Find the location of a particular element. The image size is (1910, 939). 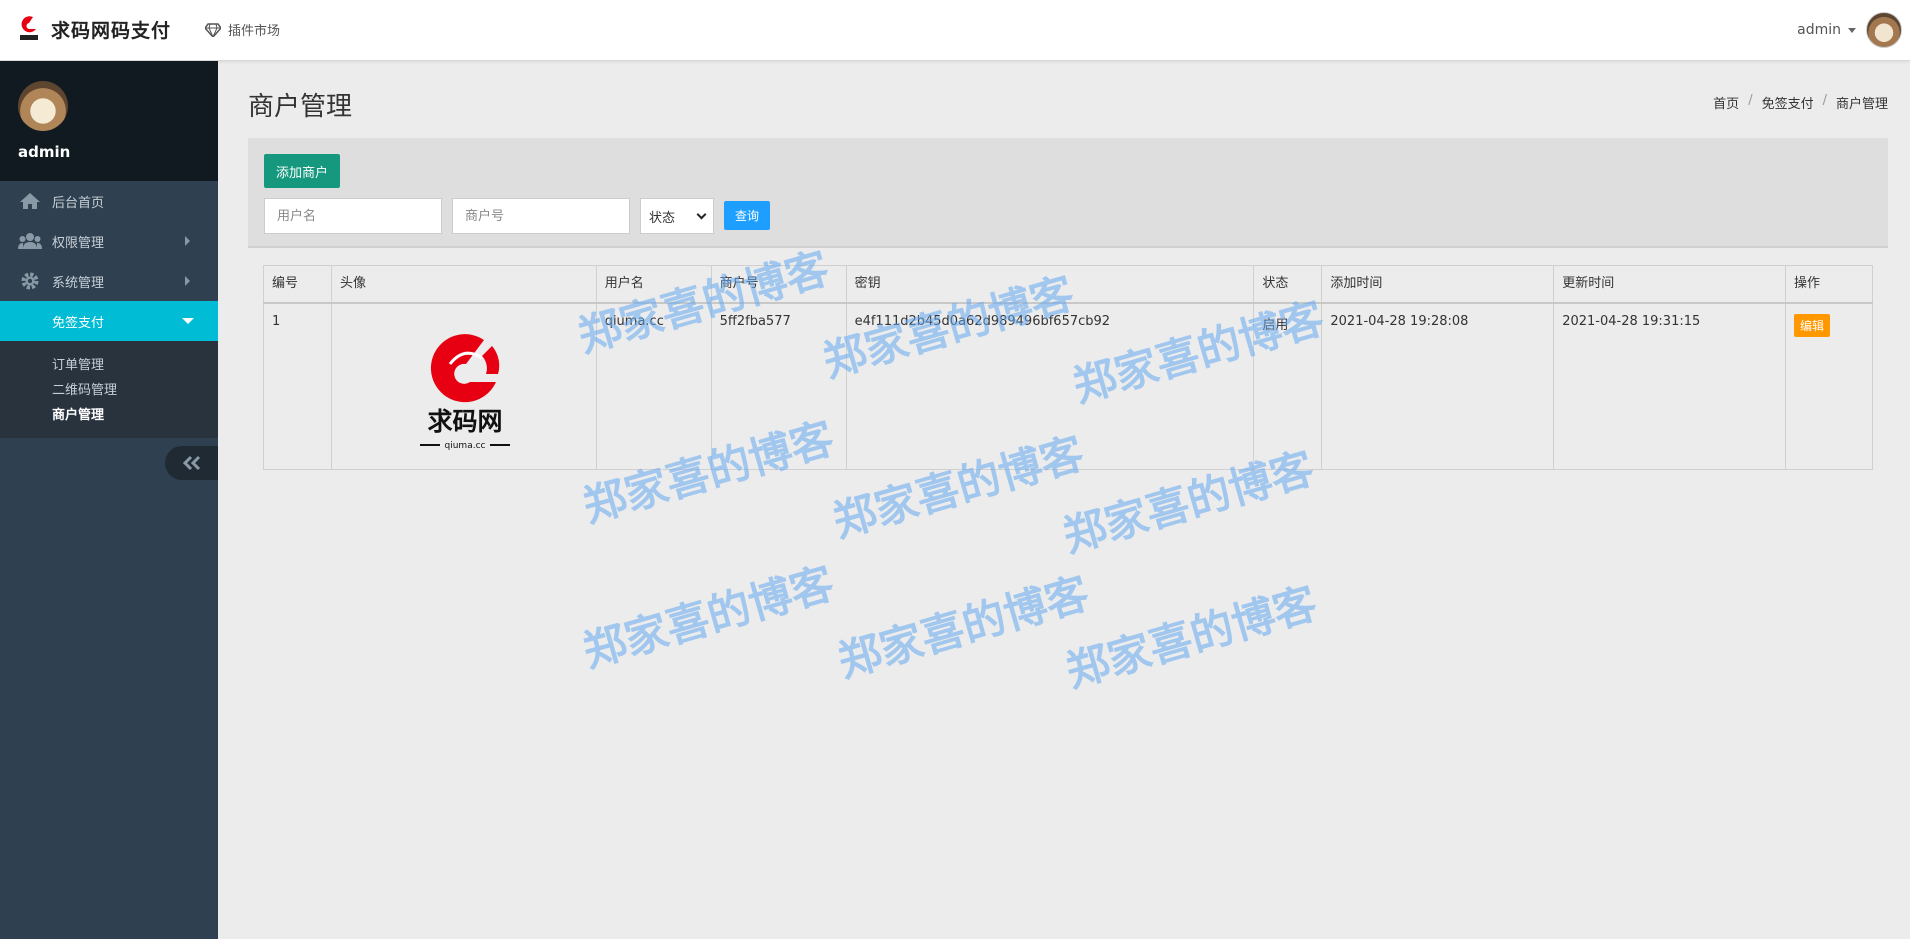

double-chevron-left-icon is located at coordinates (191, 463).